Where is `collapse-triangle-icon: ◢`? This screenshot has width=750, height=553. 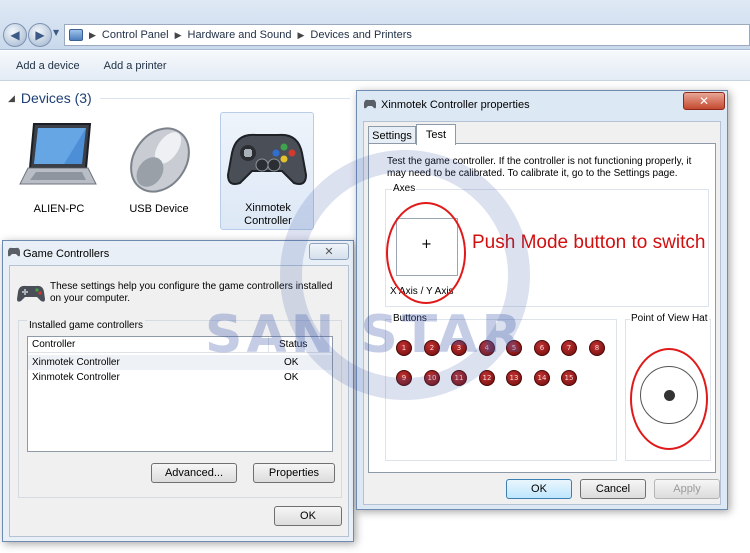 collapse-triangle-icon: ◢ is located at coordinates (11, 98).